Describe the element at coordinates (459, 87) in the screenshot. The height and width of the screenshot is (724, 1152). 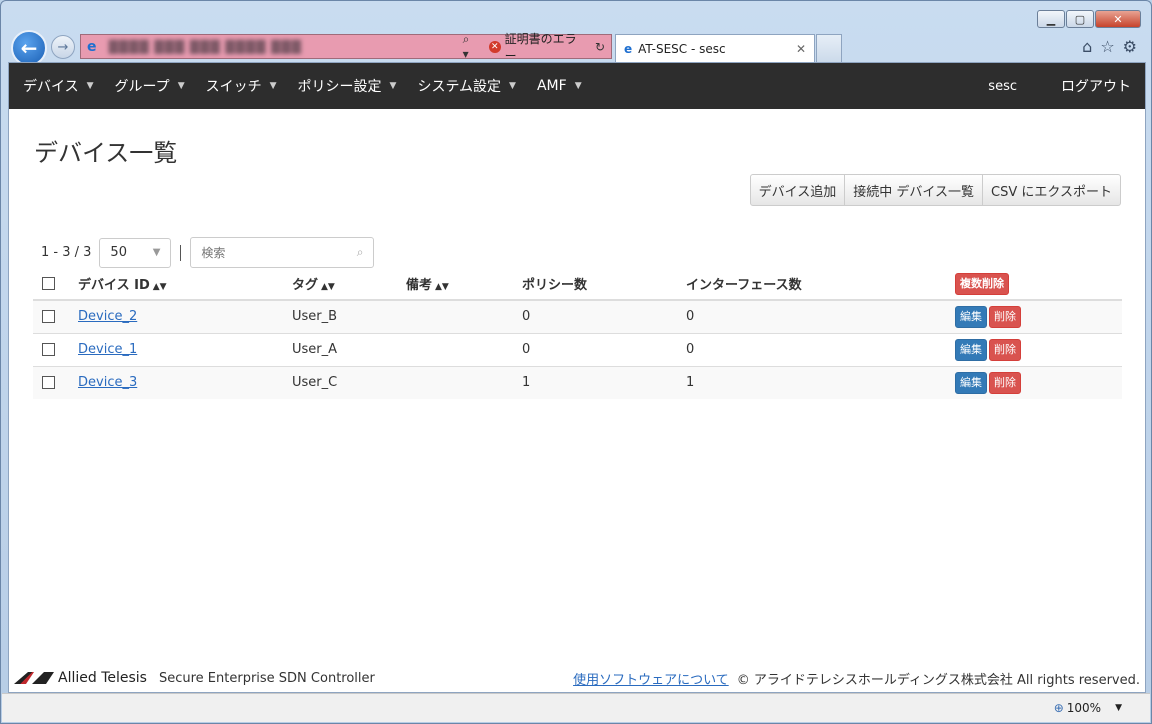
I see `nav-label: システム設定` at that location.